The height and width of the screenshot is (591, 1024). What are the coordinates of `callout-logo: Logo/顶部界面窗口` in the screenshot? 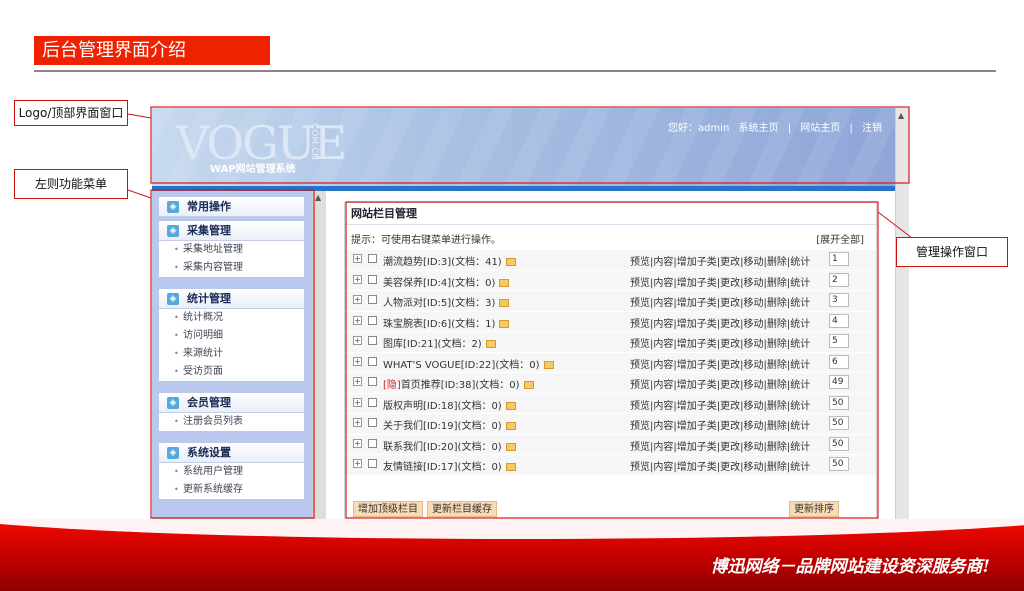 It's located at (71, 113).